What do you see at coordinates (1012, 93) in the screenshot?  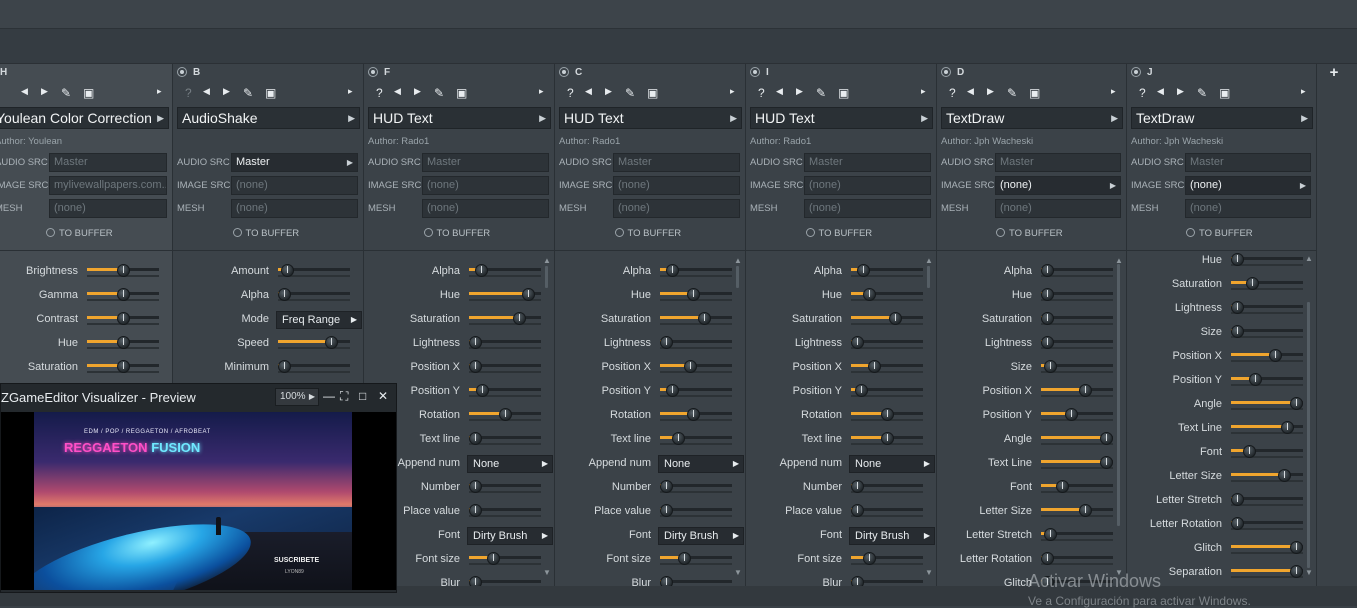 I see `edit-icon: ✎` at bounding box center [1012, 93].